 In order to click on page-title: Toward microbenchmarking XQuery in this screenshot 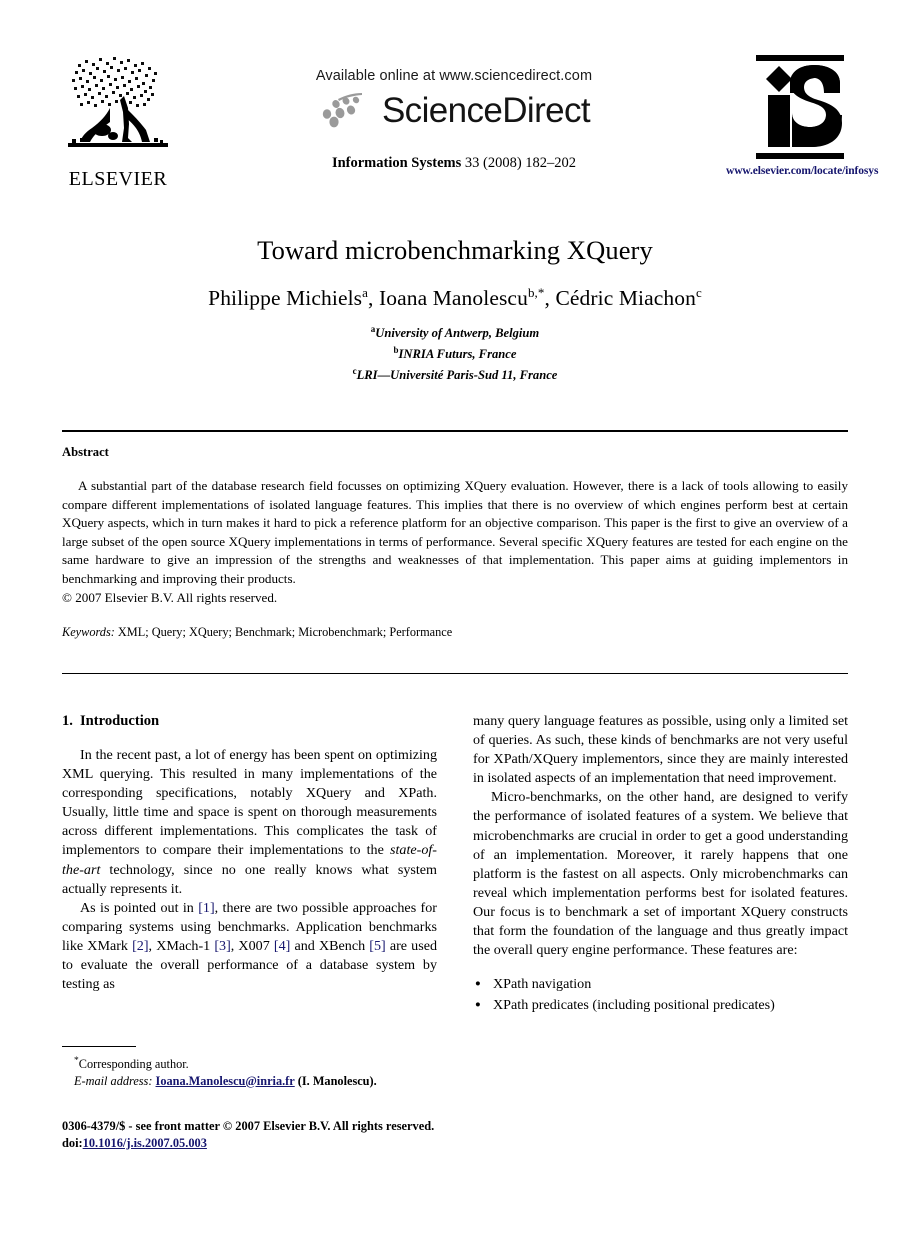, I will do `click(455, 250)`.